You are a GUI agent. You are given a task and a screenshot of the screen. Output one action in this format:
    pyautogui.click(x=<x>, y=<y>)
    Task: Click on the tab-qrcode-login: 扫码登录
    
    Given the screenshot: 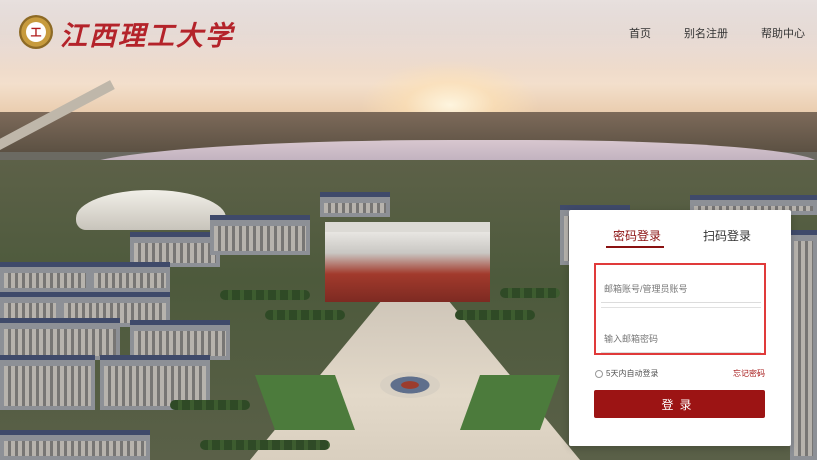 What is the action you would take?
    pyautogui.click(x=727, y=235)
    